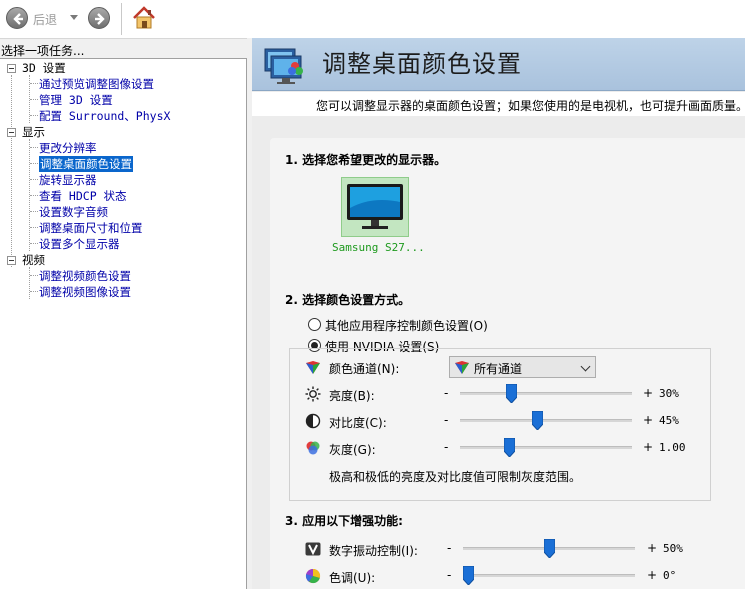 The image size is (745, 589). I want to click on page-title: 调整桌面颜色设置, so click(422, 64).